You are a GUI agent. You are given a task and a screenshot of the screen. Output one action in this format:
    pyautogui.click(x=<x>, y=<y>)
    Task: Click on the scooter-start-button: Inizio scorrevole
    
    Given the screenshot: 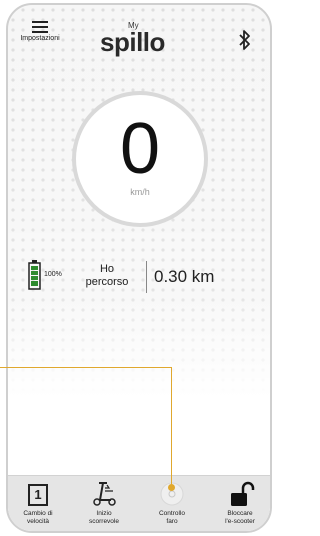 What is the action you would take?
    pyautogui.click(x=104, y=505)
    